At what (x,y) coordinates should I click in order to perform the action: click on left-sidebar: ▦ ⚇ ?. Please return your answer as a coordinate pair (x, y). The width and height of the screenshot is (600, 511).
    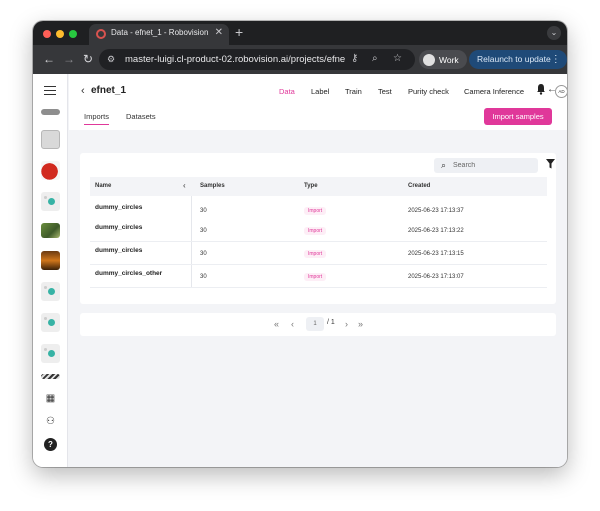
    Looking at the image, I should click on (50, 270).